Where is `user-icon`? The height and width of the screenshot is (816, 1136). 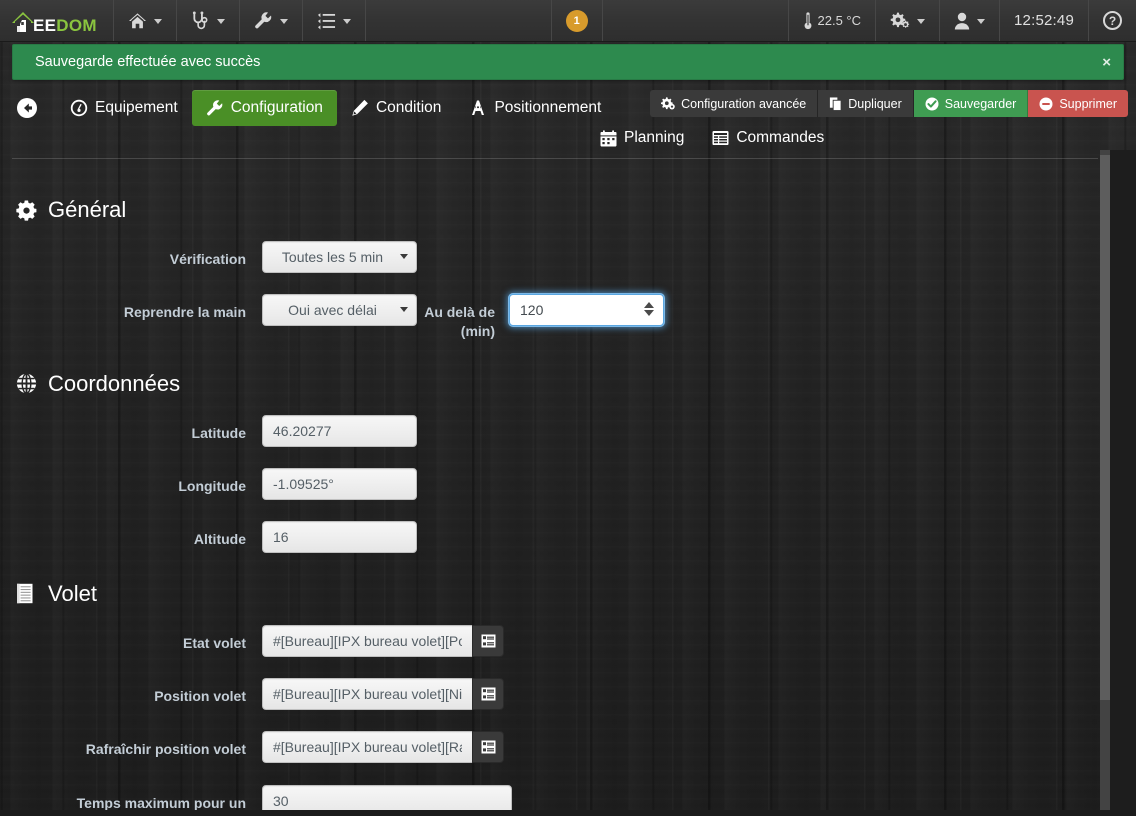
user-icon is located at coordinates (962, 21).